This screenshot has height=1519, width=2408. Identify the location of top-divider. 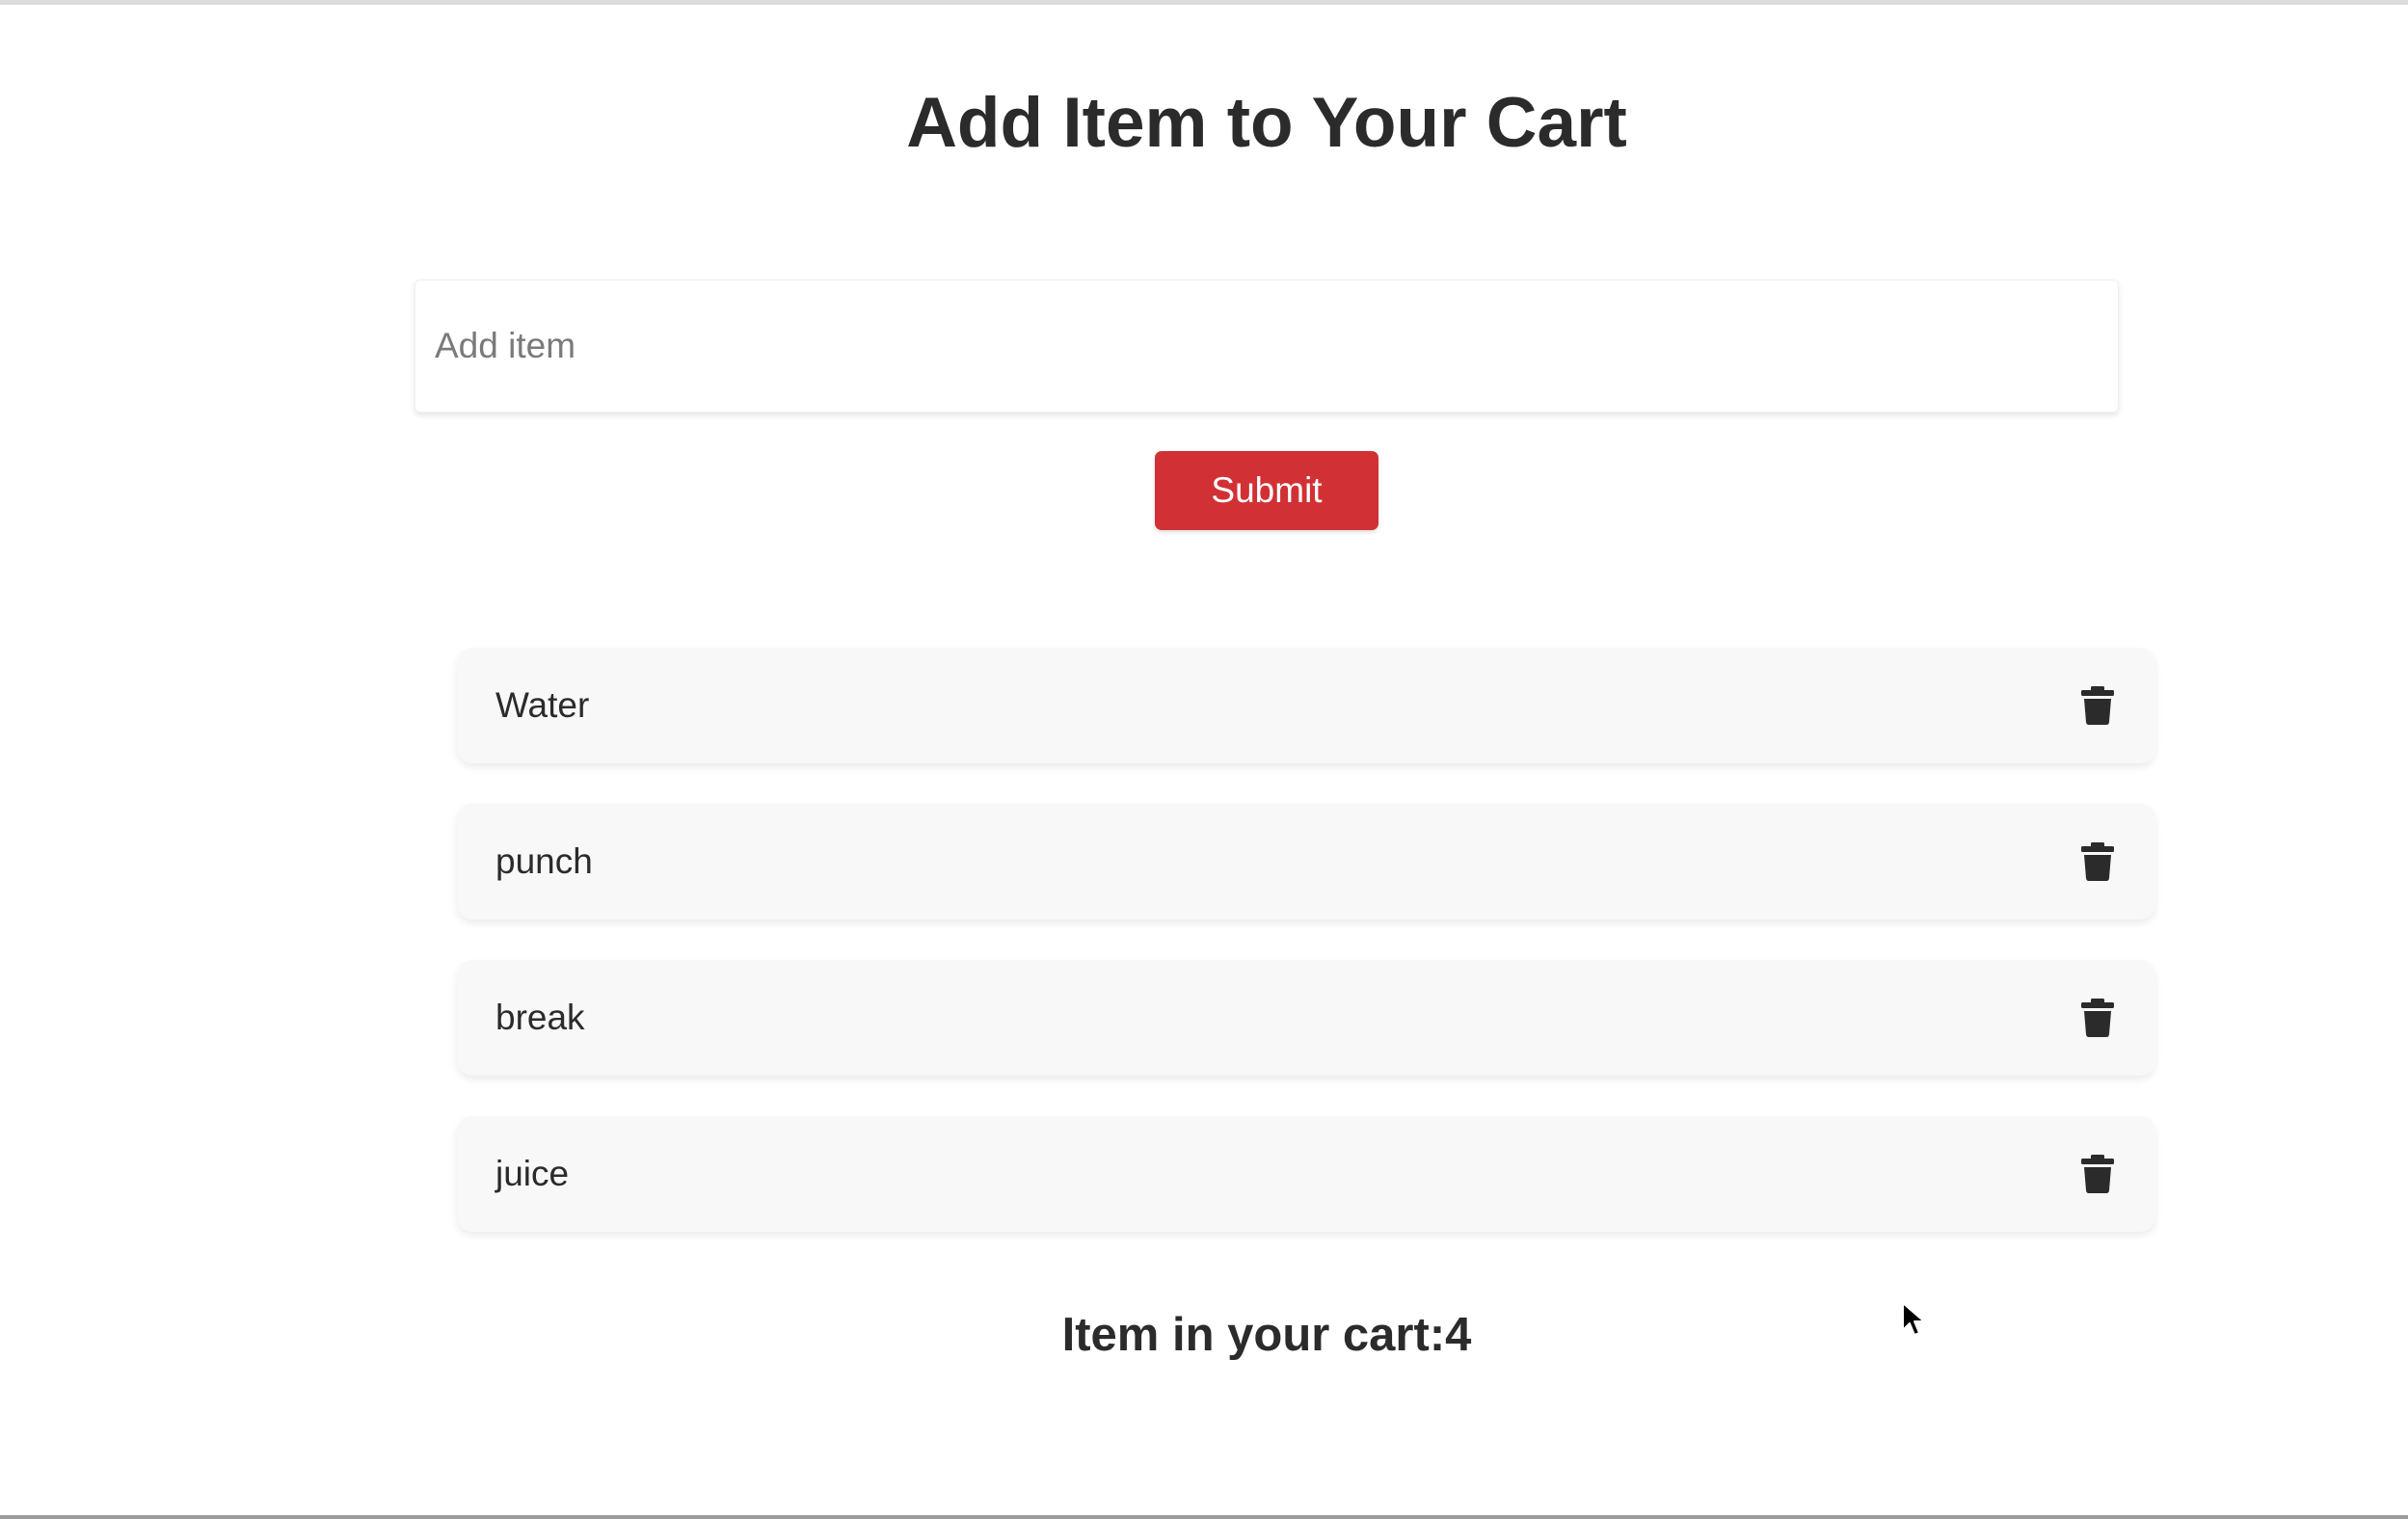
(1204, 2).